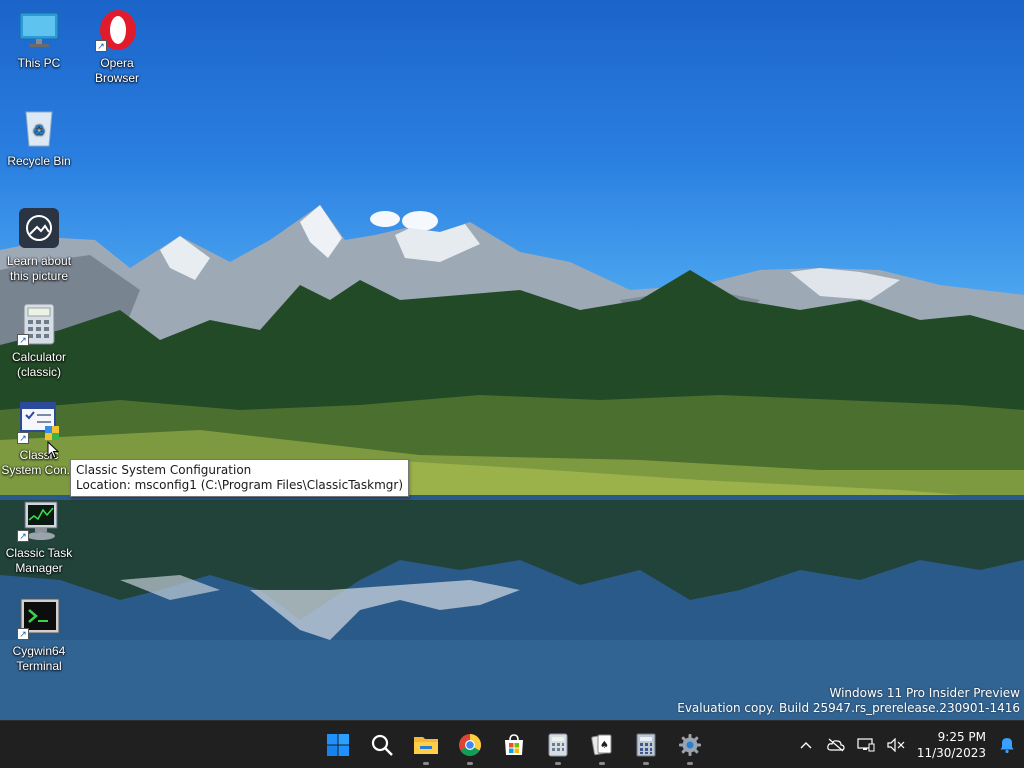 The width and height of the screenshot is (1024, 768). I want to click on network-icon, so click(866, 745).